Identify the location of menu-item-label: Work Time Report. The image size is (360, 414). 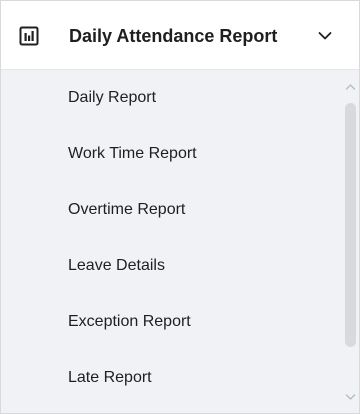
(132, 153).